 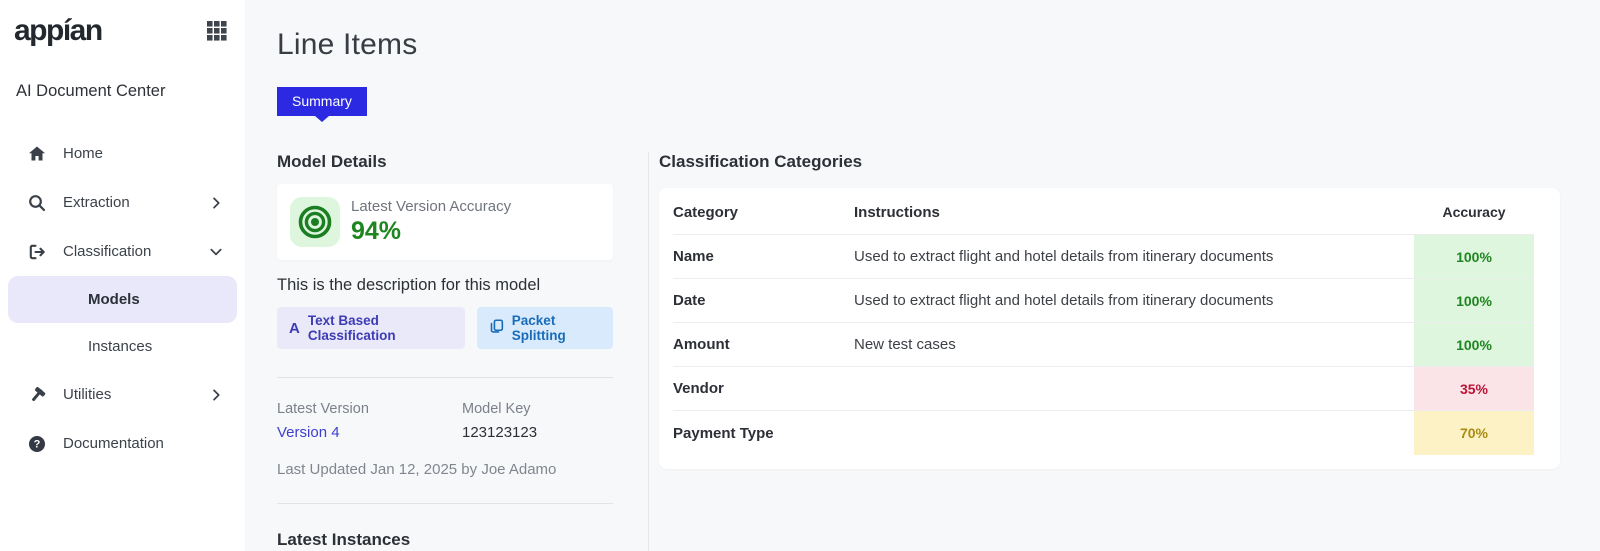 I want to click on table-row: Payment Type 70%, so click(x=1103, y=433).